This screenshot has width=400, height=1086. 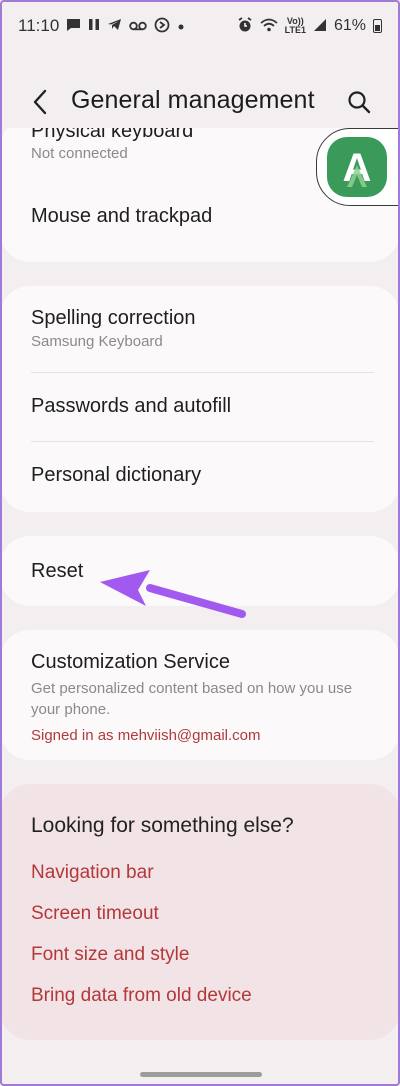 What do you see at coordinates (116, 475) in the screenshot?
I see `personal-dictionary-title: Personal dictionary` at bounding box center [116, 475].